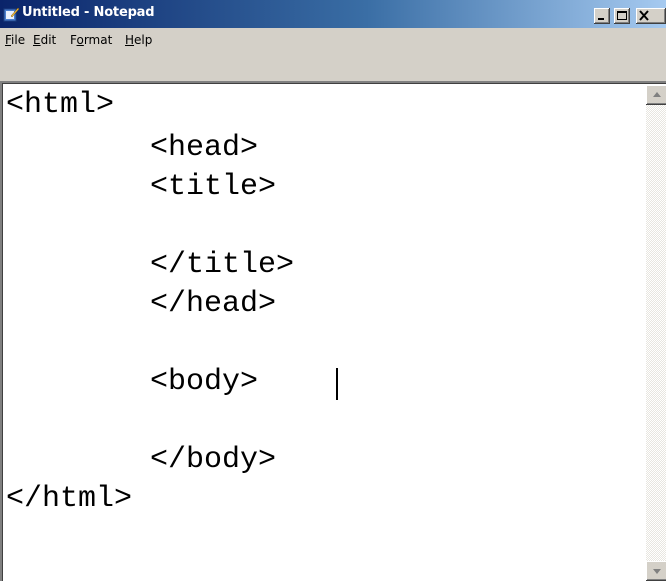 The height and width of the screenshot is (581, 666). Describe the element at coordinates (656, 333) in the screenshot. I see `vertical-scrollbar` at that location.